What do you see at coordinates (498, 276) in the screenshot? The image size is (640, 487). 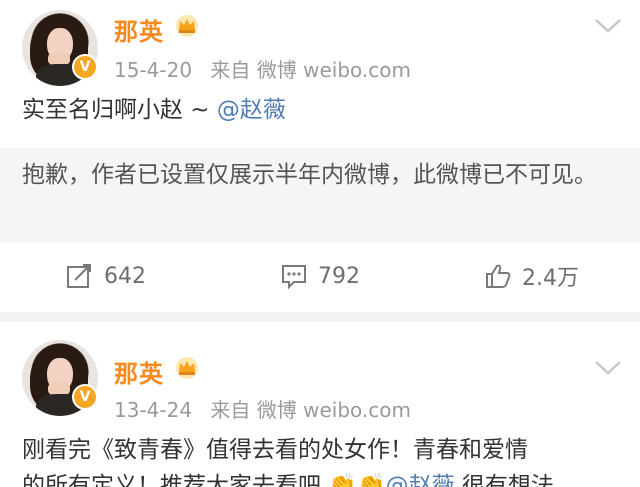 I see `thumbs-up-icon` at bounding box center [498, 276].